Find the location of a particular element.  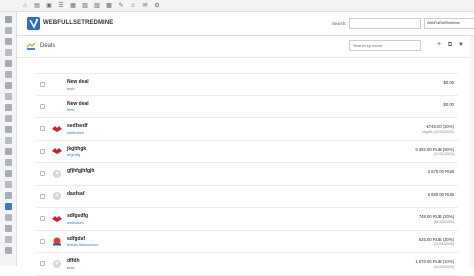

sidebar-add-icon is located at coordinates (8, 30).